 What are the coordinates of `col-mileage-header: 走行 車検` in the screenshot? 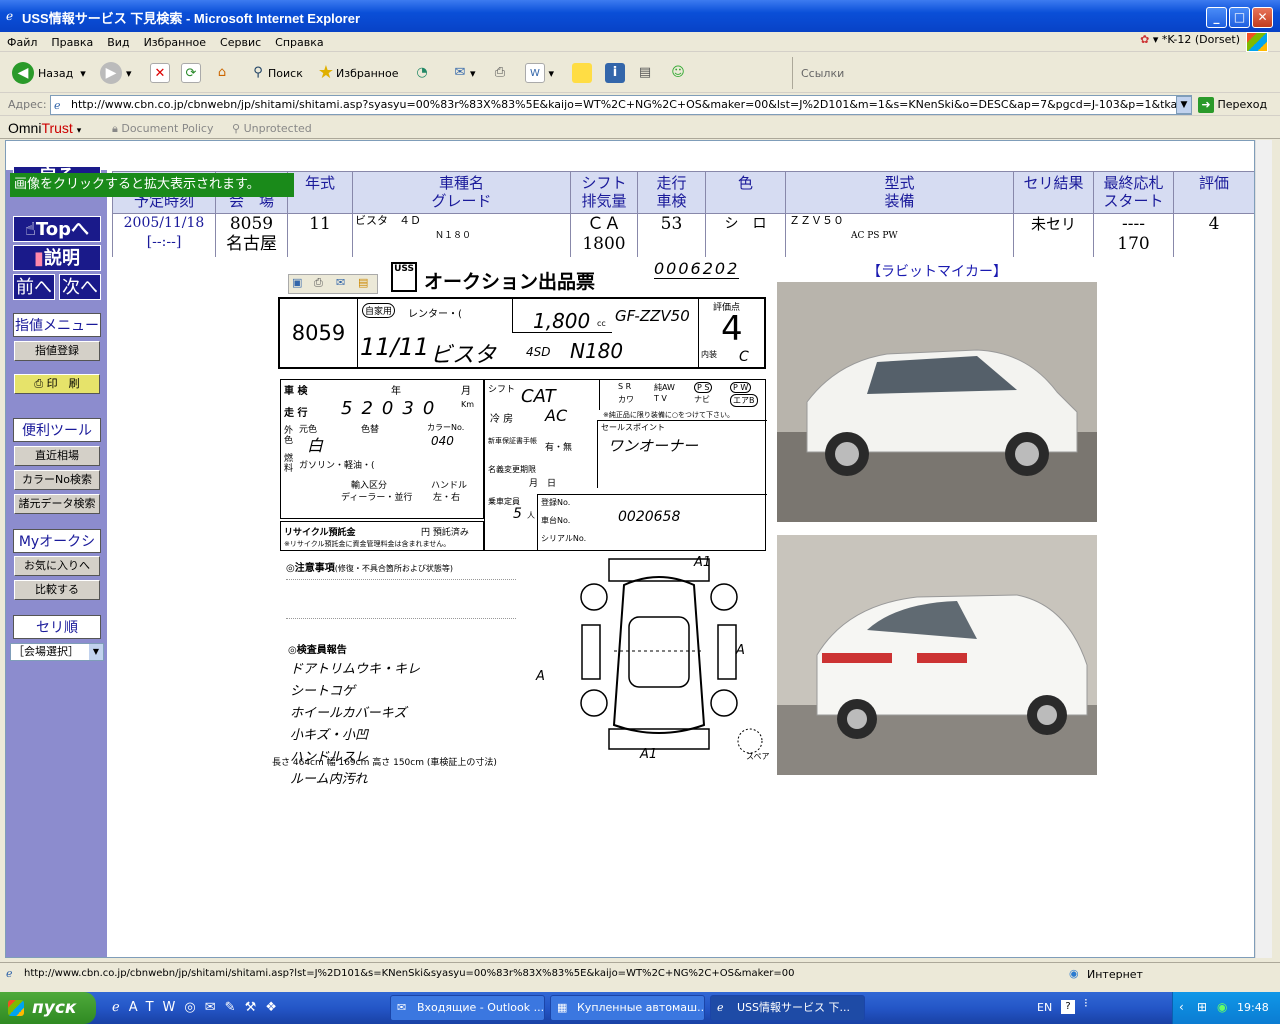 It's located at (672, 192).